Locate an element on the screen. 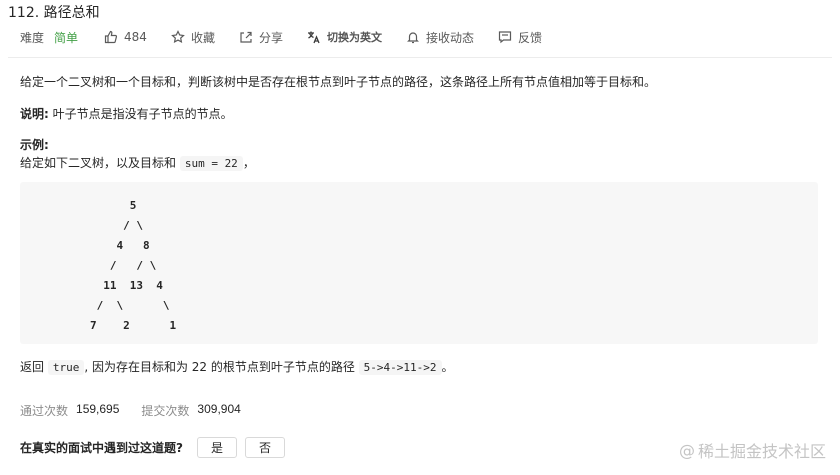  share-label: 分享 is located at coordinates (270, 37).